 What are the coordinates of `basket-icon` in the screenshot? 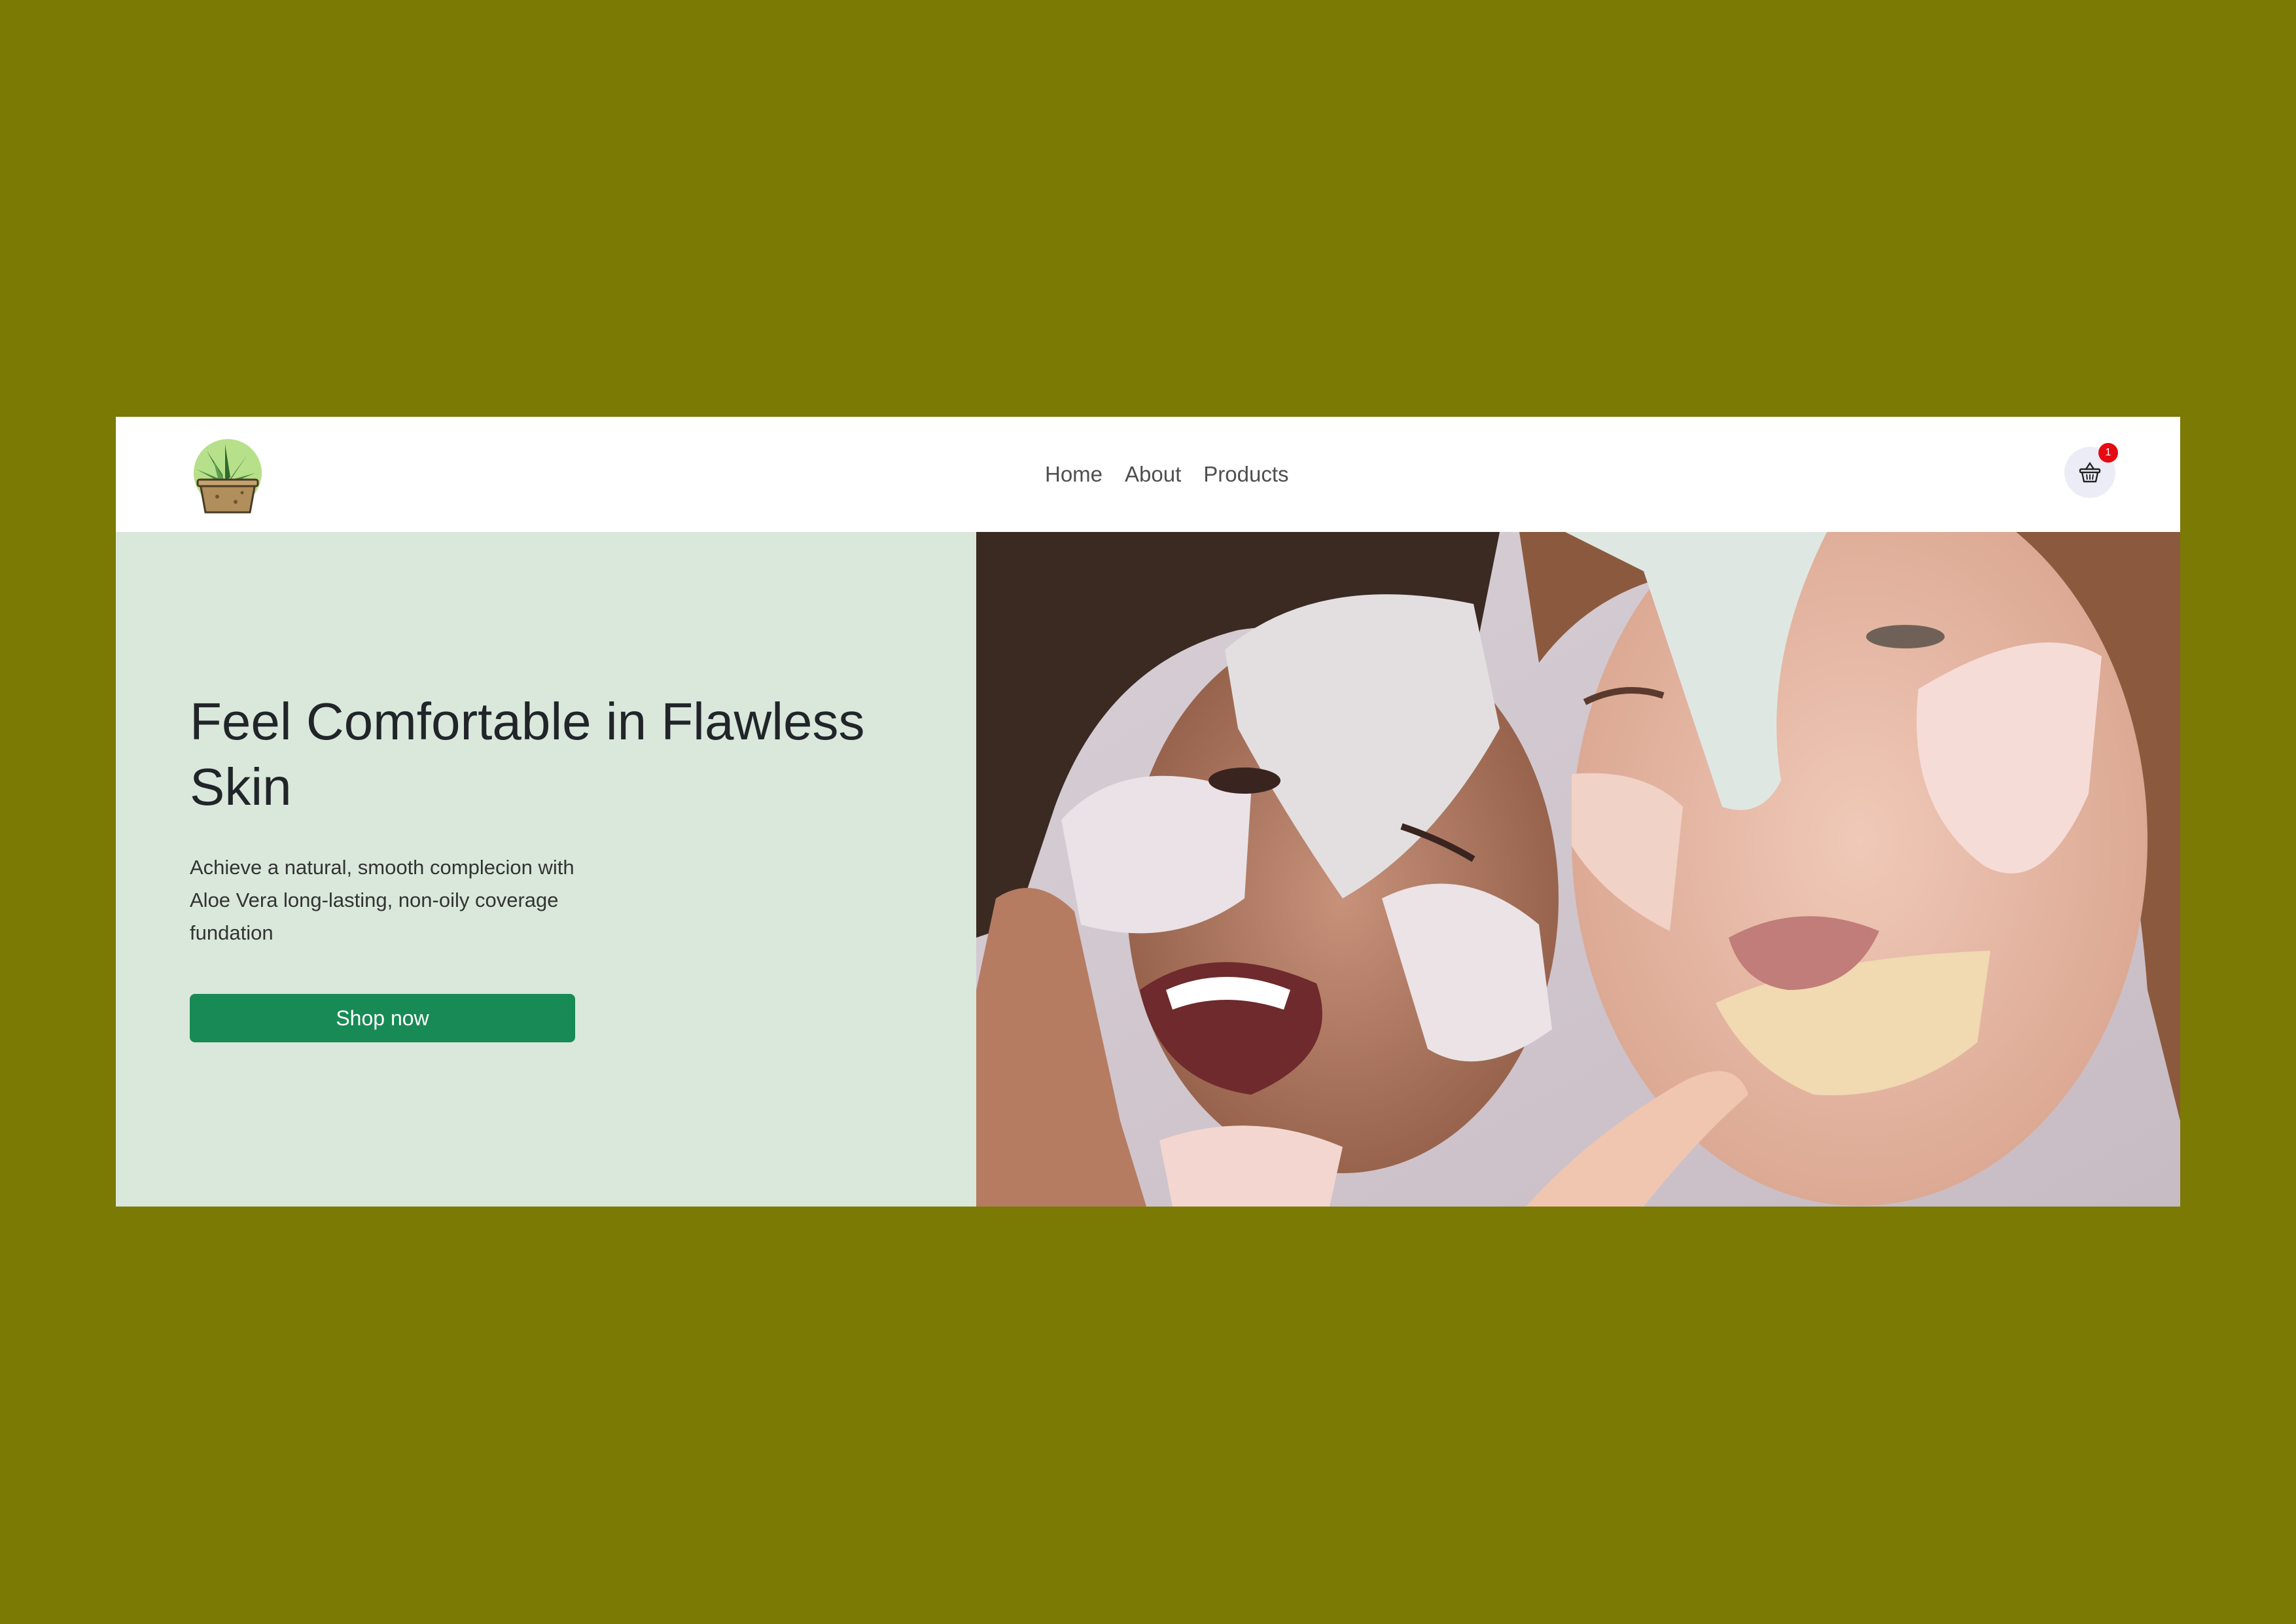 It's located at (2090, 472).